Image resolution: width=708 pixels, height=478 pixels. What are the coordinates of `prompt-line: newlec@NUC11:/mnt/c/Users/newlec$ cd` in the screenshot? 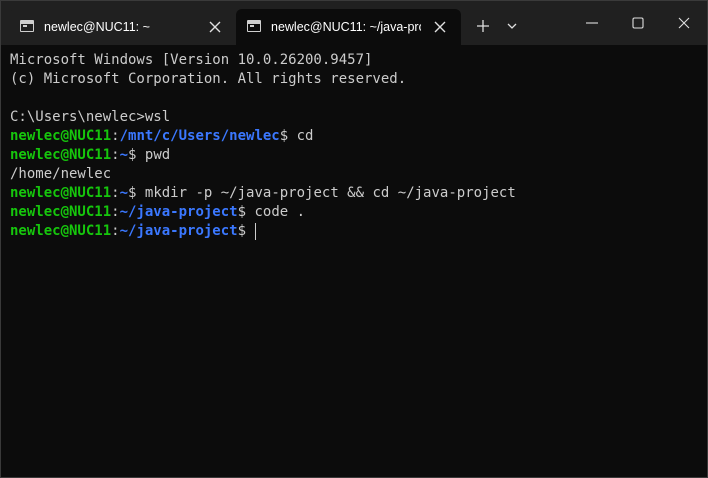 It's located at (162, 136).